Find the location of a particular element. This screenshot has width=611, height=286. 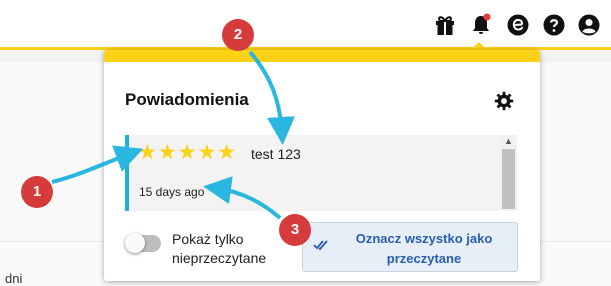

scrollbar: ▲ is located at coordinates (508, 173).